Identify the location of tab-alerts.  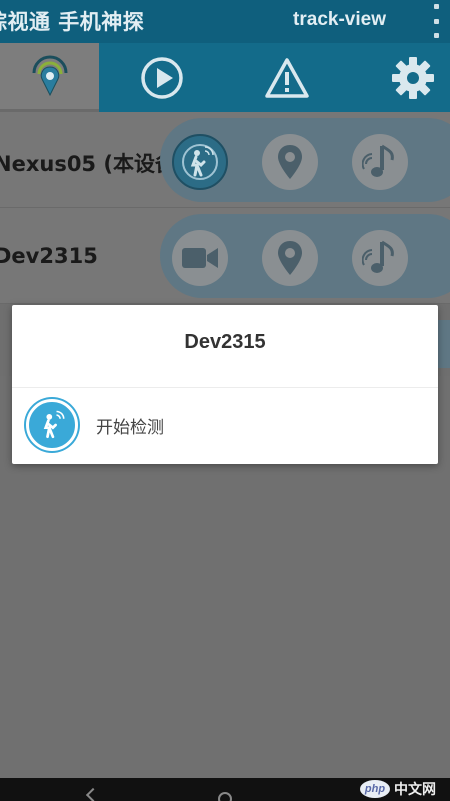
(287, 77).